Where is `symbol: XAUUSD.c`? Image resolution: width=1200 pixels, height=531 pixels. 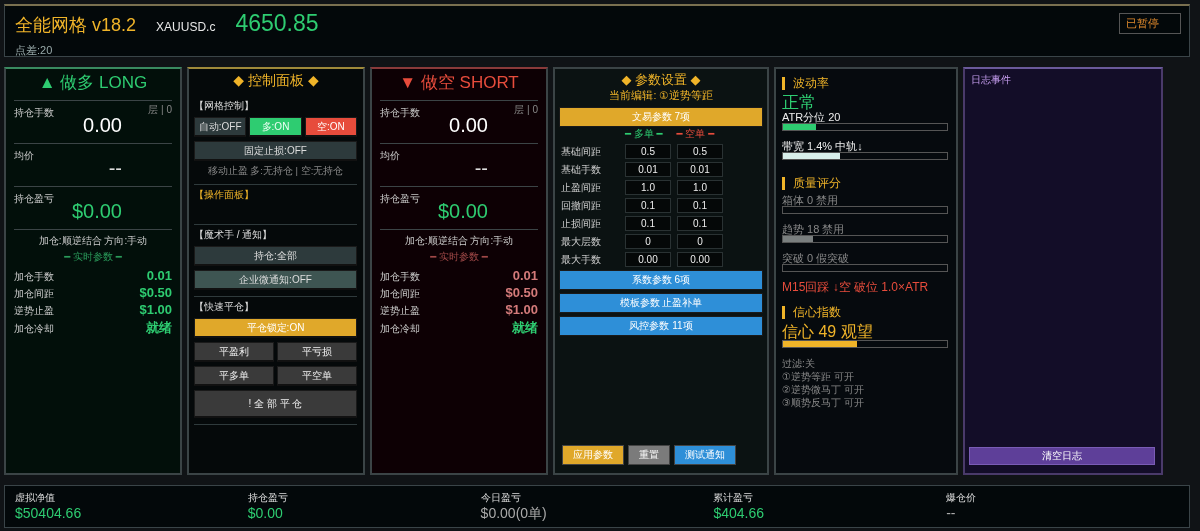 symbol: XAUUSD.c is located at coordinates (186, 27).